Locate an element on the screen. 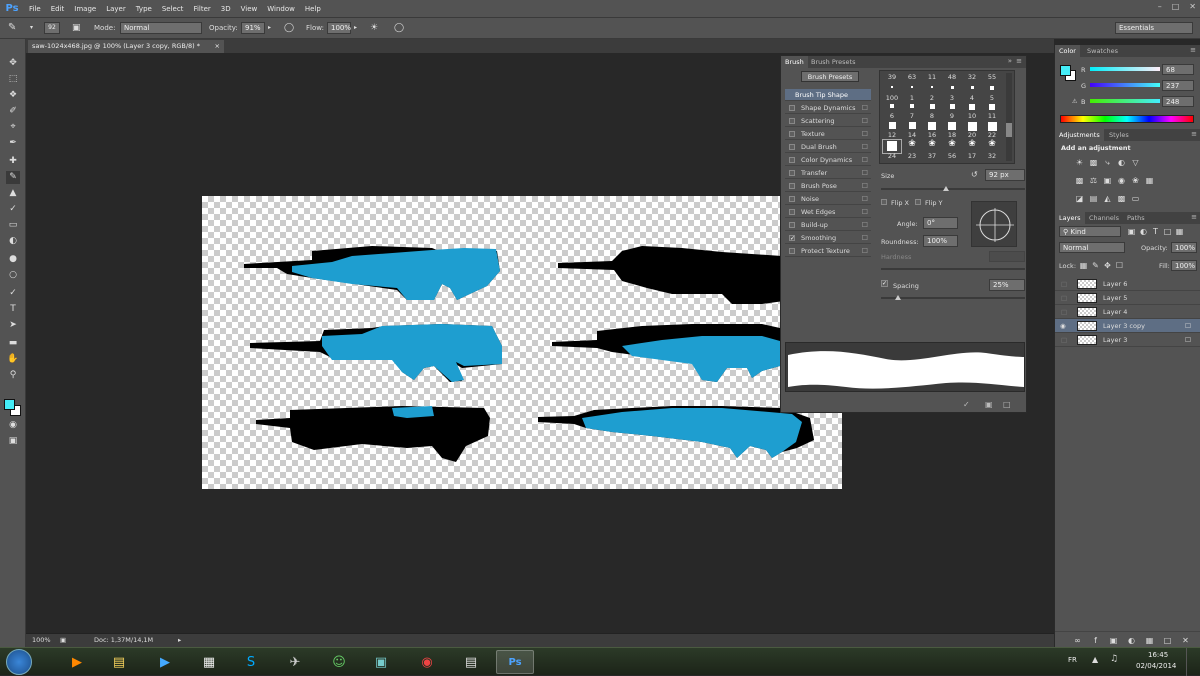 This screenshot has width=1200, height=676. lock-paint-icon: ✎ is located at coordinates (1095, 265).